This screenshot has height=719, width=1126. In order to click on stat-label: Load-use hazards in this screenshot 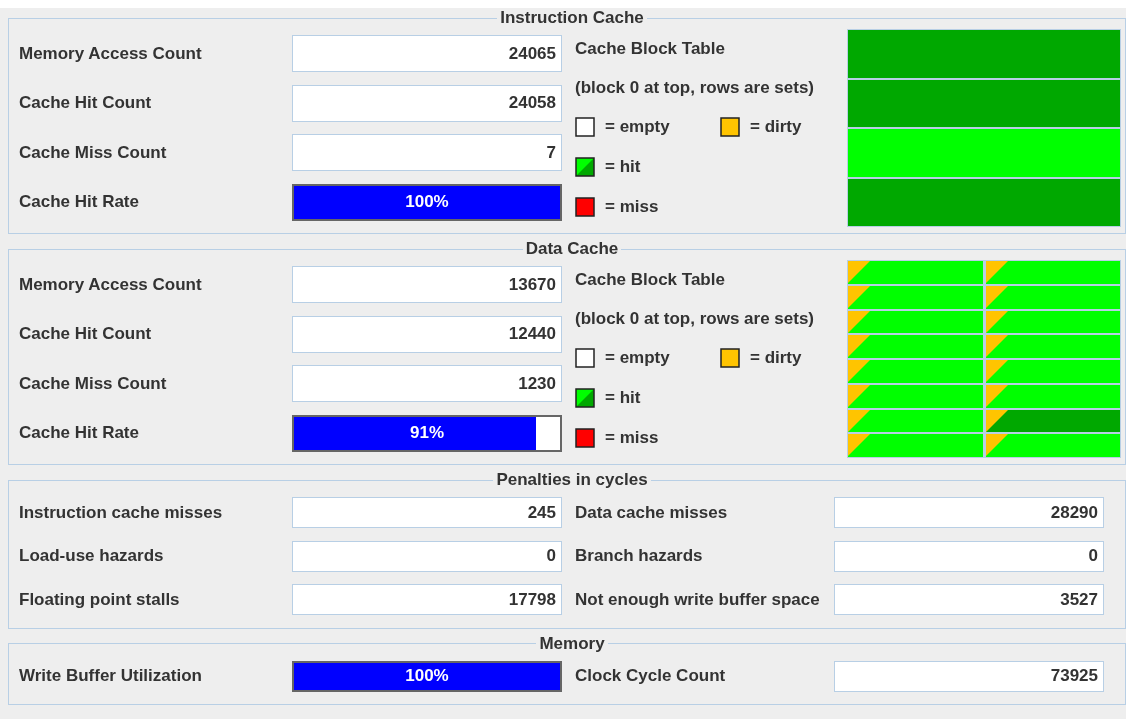, I will do `click(92, 556)`.